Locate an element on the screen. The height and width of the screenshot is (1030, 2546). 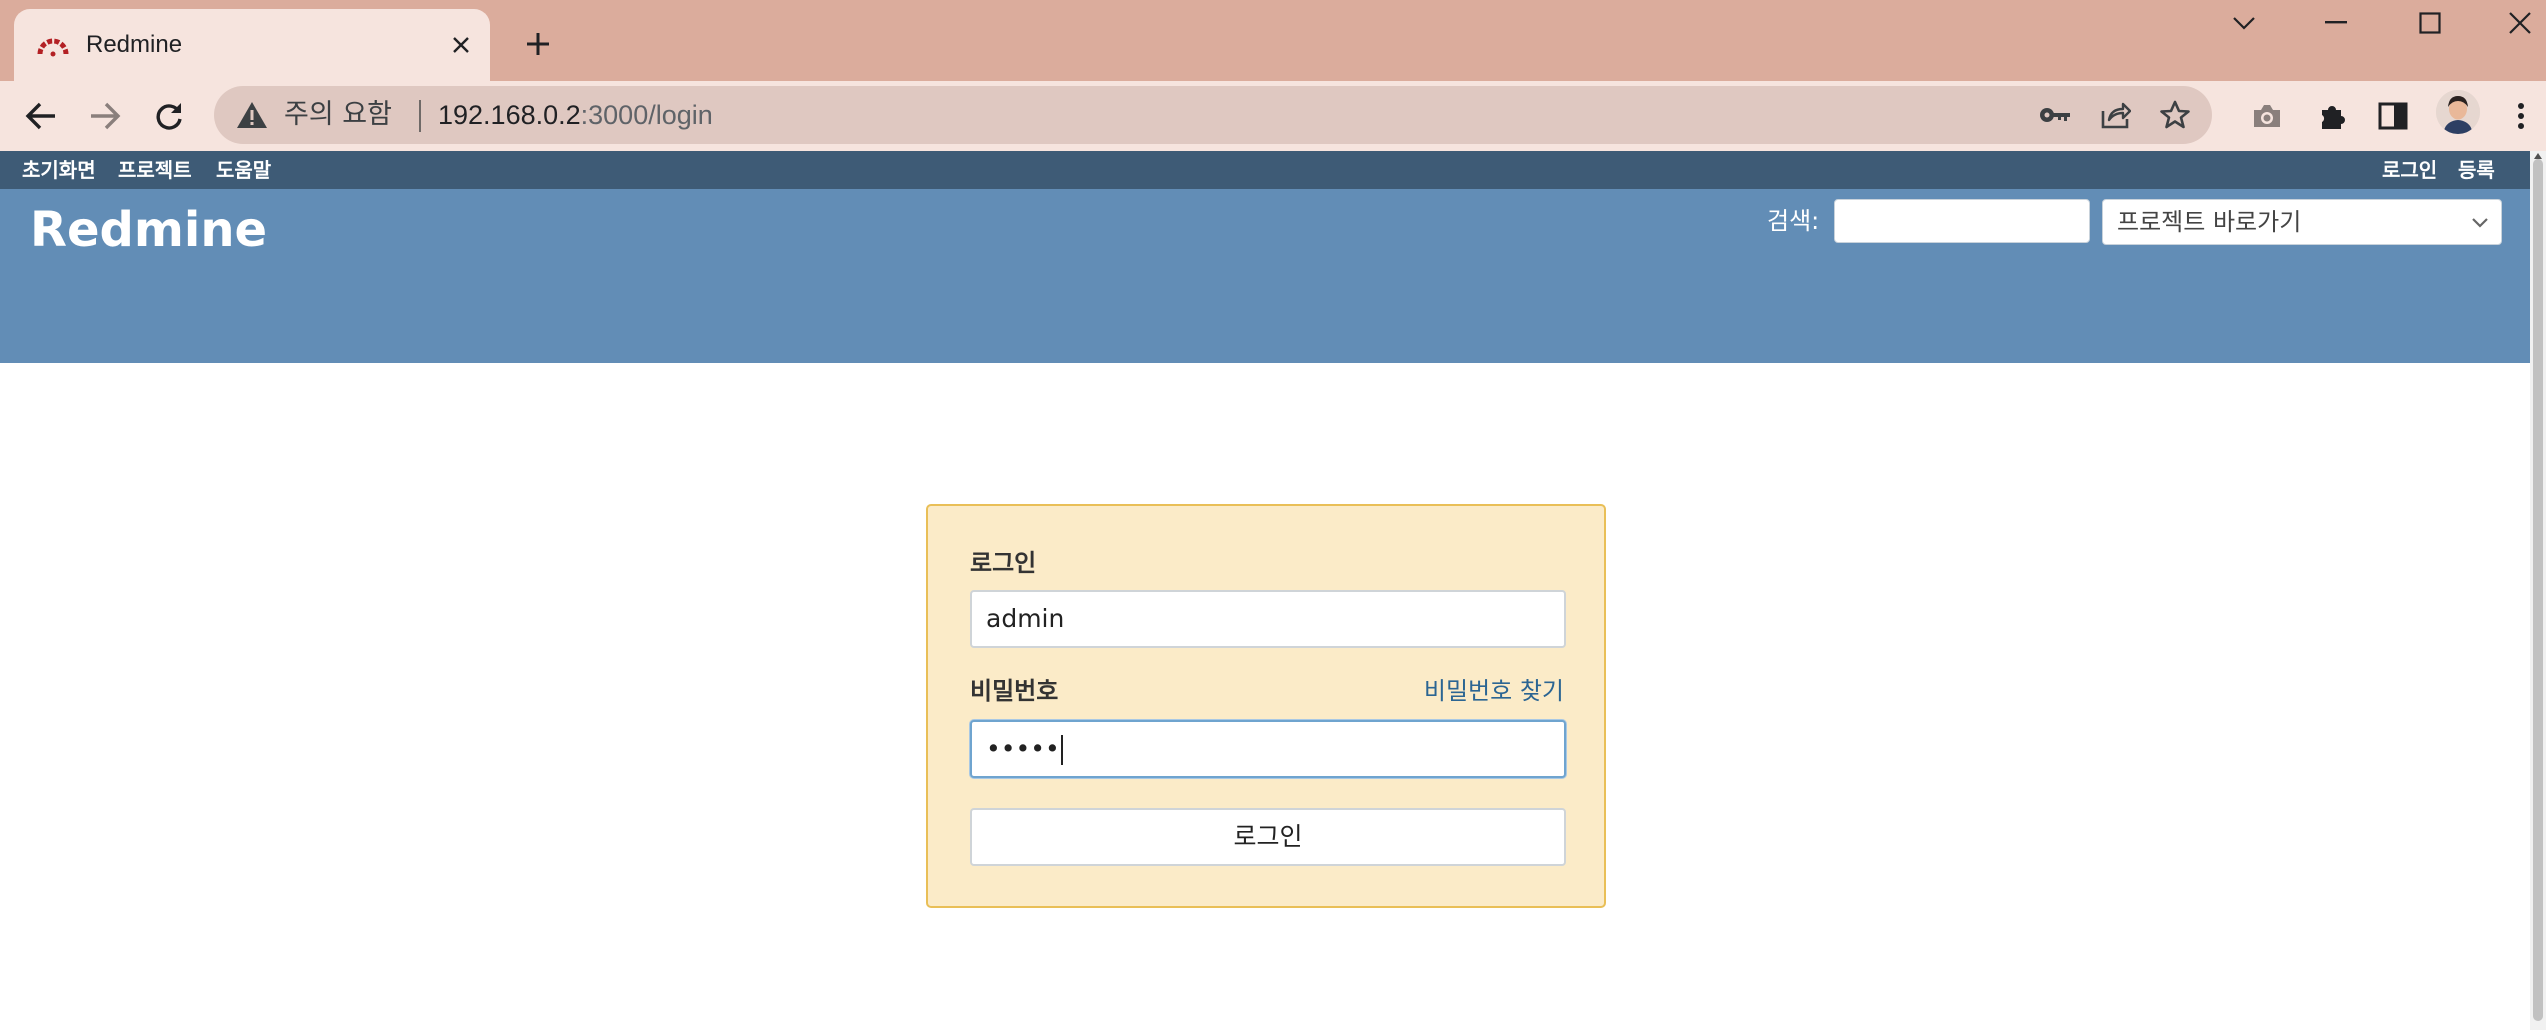
site-title: Redmine is located at coordinates (148, 230).